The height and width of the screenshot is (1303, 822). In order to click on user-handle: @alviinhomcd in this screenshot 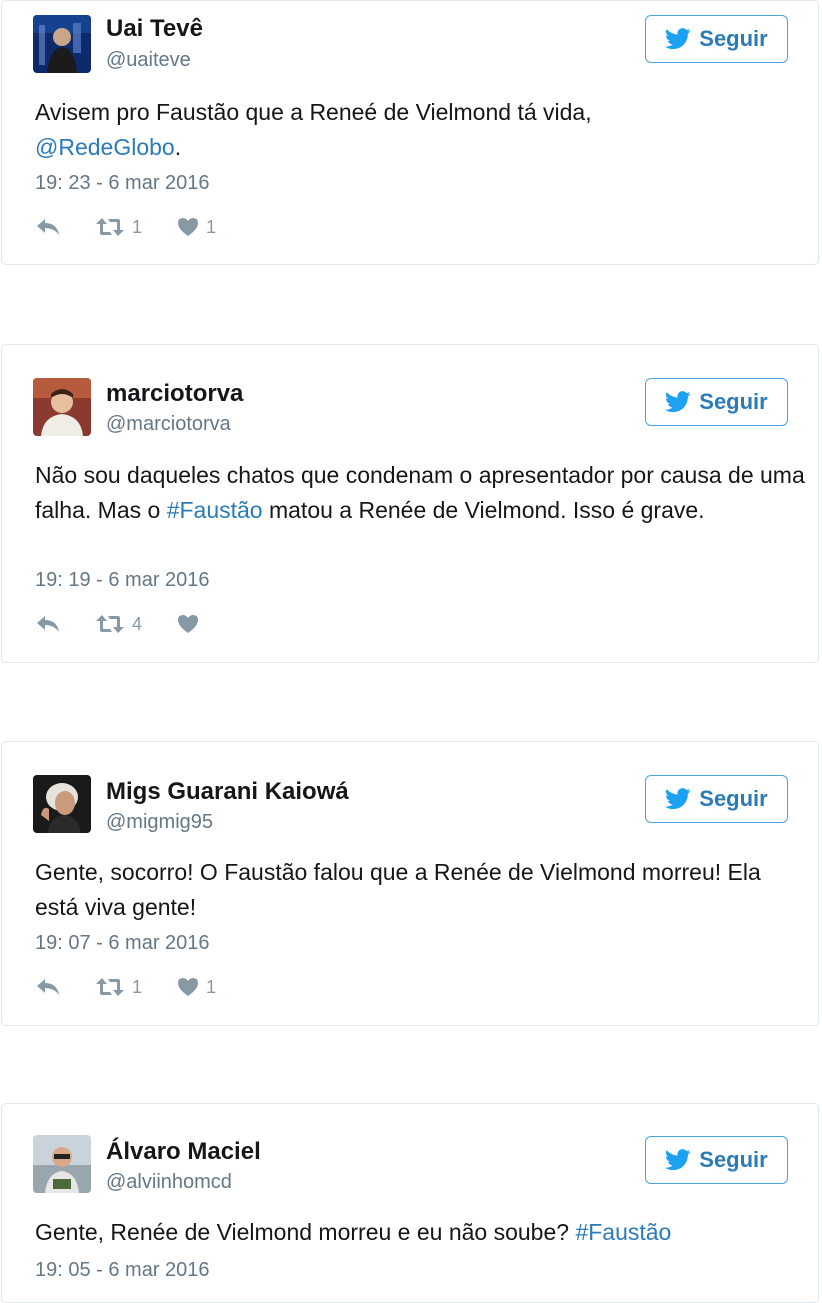, I will do `click(169, 1182)`.